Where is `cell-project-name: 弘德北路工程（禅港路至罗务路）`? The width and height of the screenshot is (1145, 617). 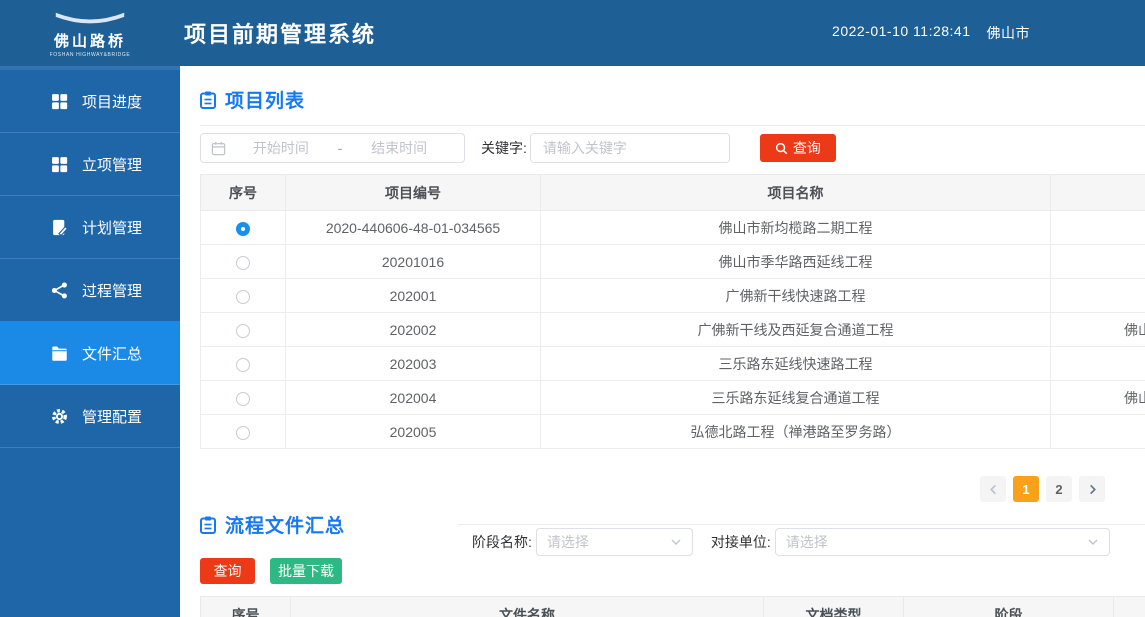
cell-project-name: 弘德北路工程（禅港路至罗务路） is located at coordinates (795, 431).